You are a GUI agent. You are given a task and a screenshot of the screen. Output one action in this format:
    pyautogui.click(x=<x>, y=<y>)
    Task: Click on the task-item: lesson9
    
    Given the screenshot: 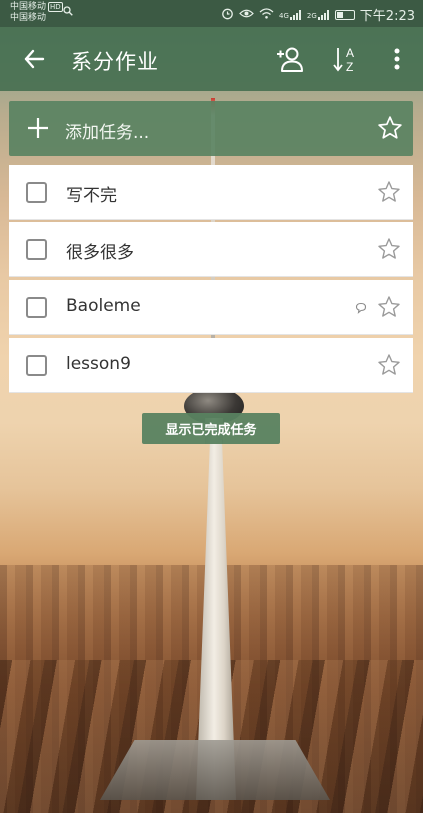 What is the action you would take?
    pyautogui.click(x=211, y=365)
    